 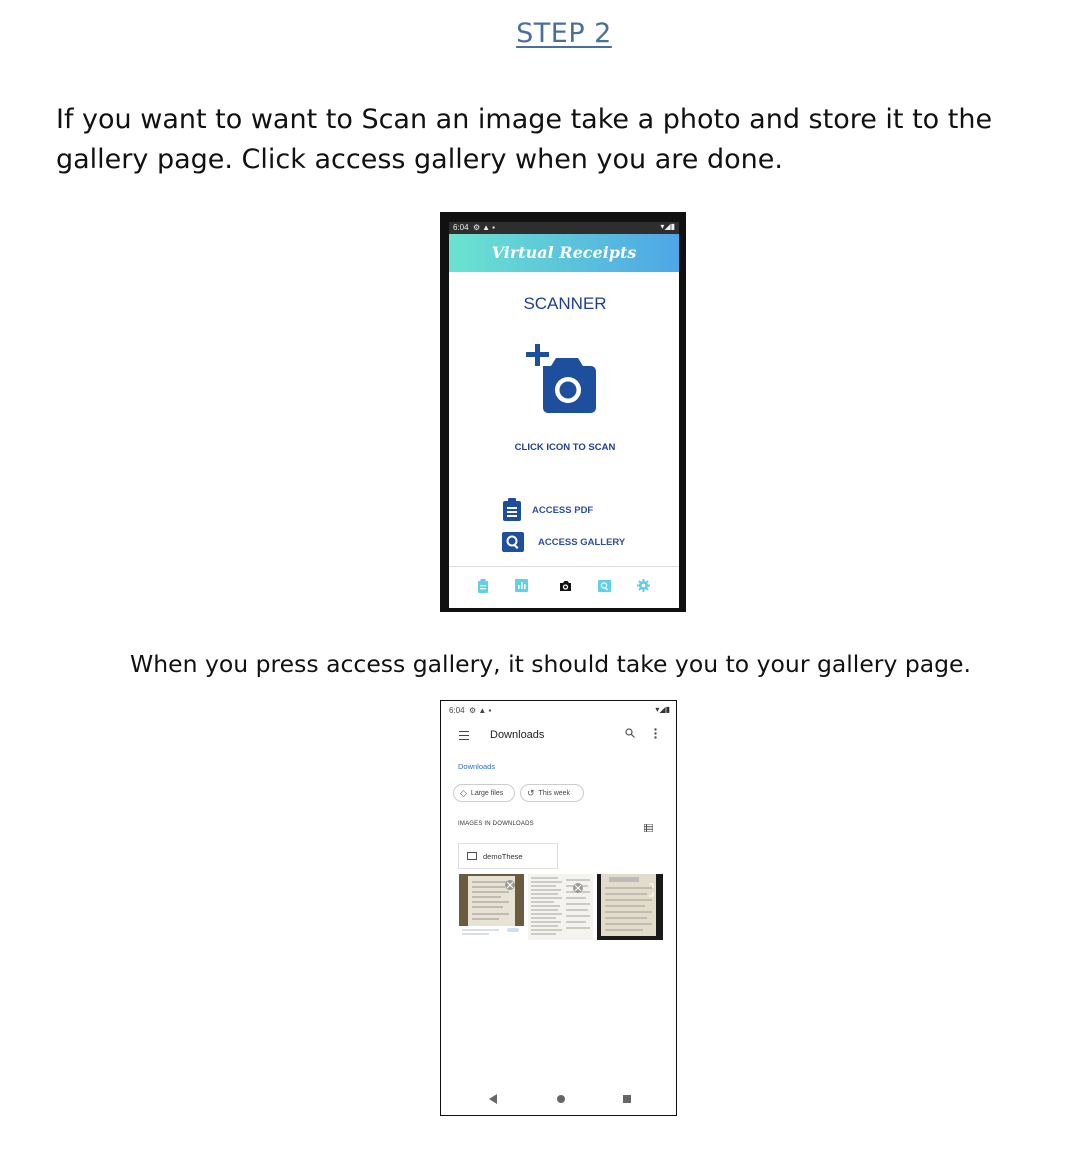 What do you see at coordinates (463, 792) in the screenshot?
I see `tag-icon: ◇` at bounding box center [463, 792].